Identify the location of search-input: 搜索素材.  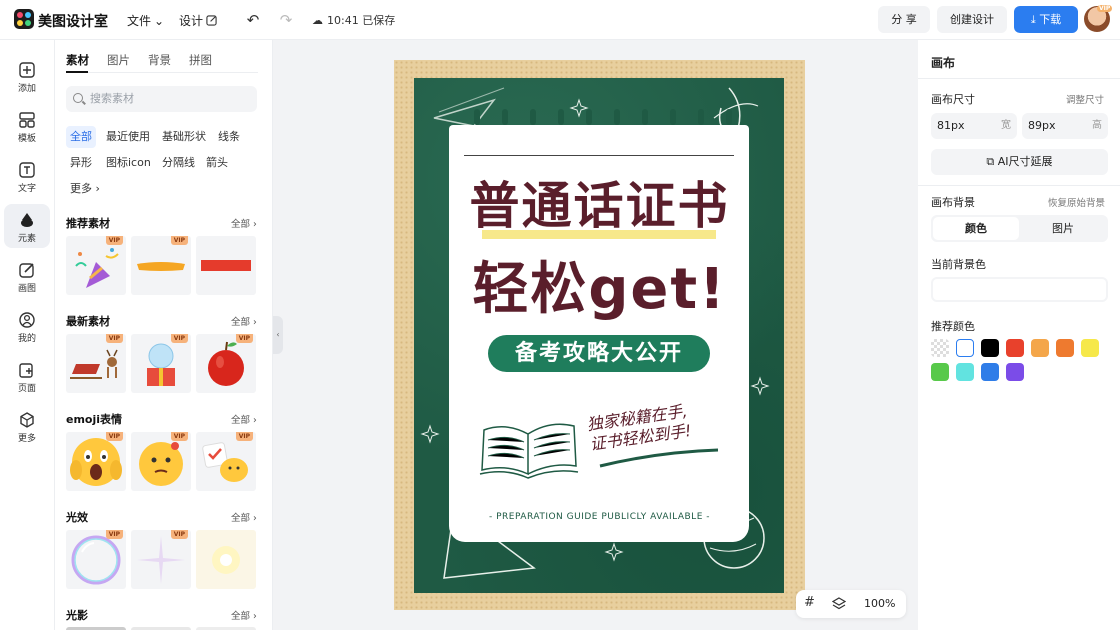
(161, 99).